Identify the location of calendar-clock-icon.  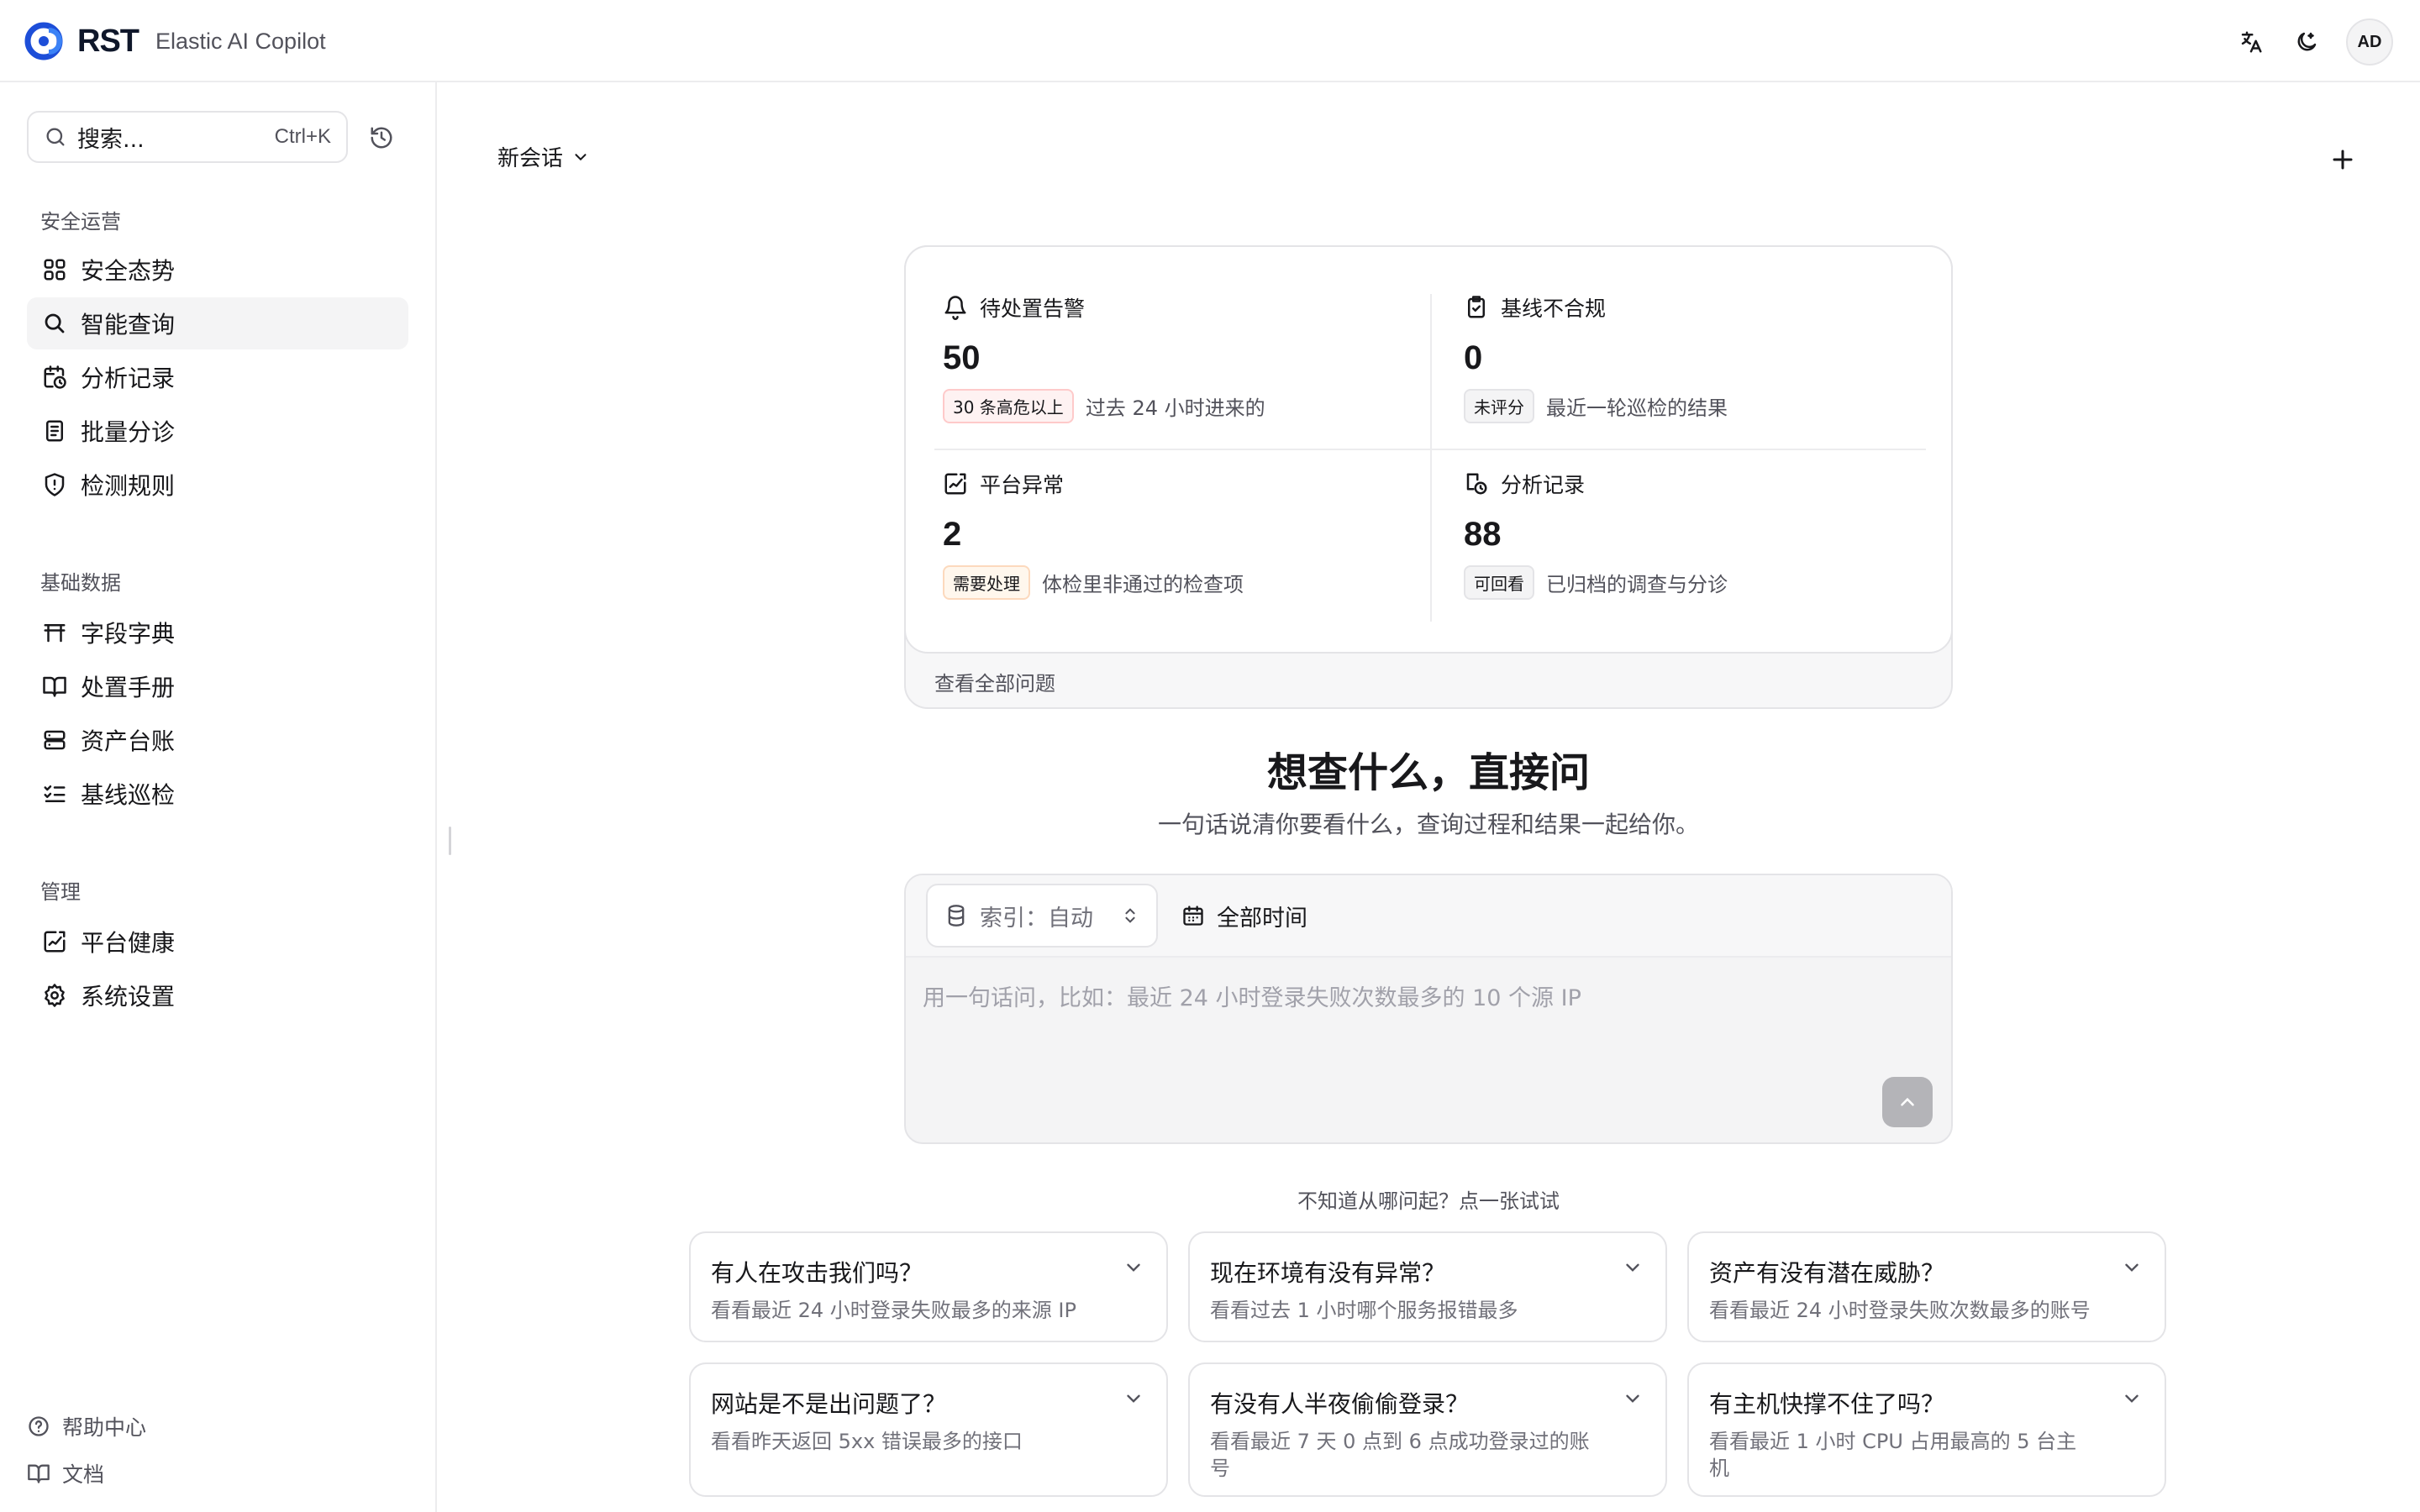
(54, 377).